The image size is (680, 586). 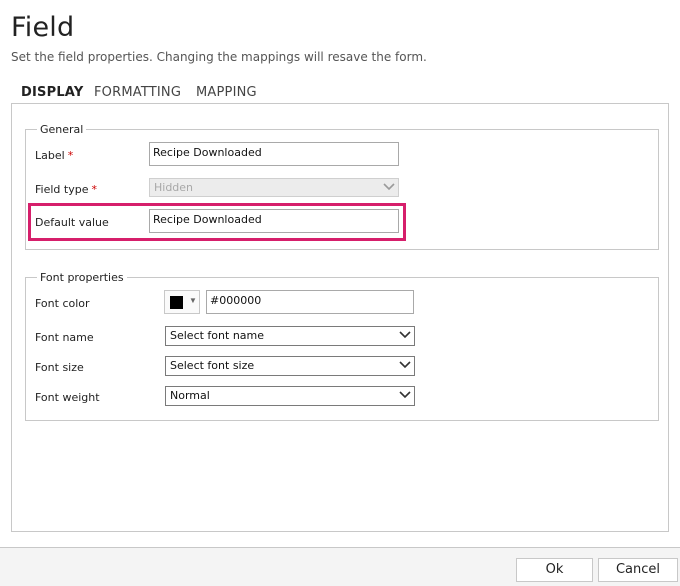 What do you see at coordinates (82, 277) in the screenshot?
I see `font-properties-legend: Font properties` at bounding box center [82, 277].